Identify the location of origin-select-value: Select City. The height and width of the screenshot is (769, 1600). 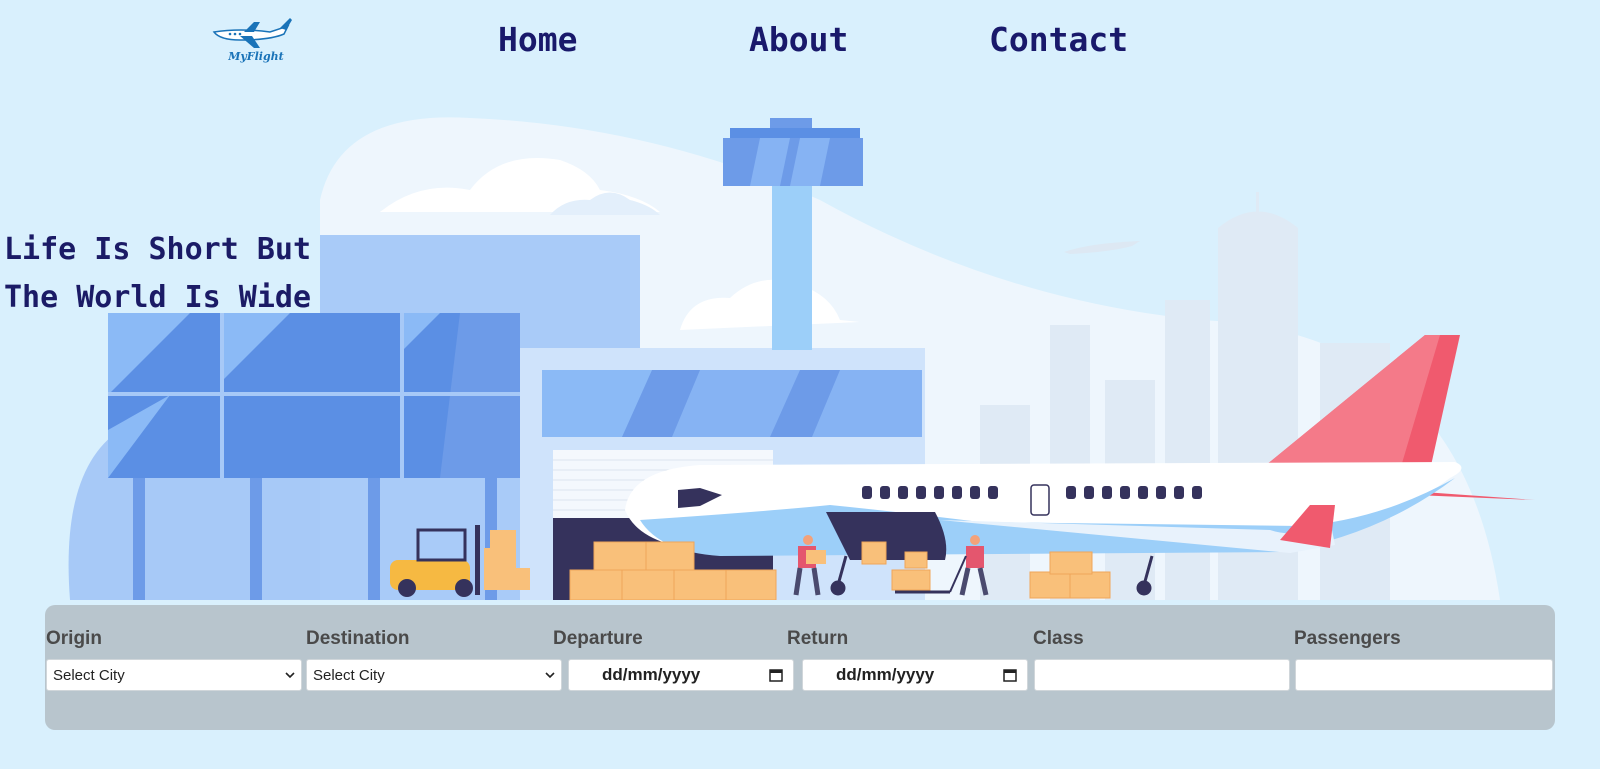
(89, 675).